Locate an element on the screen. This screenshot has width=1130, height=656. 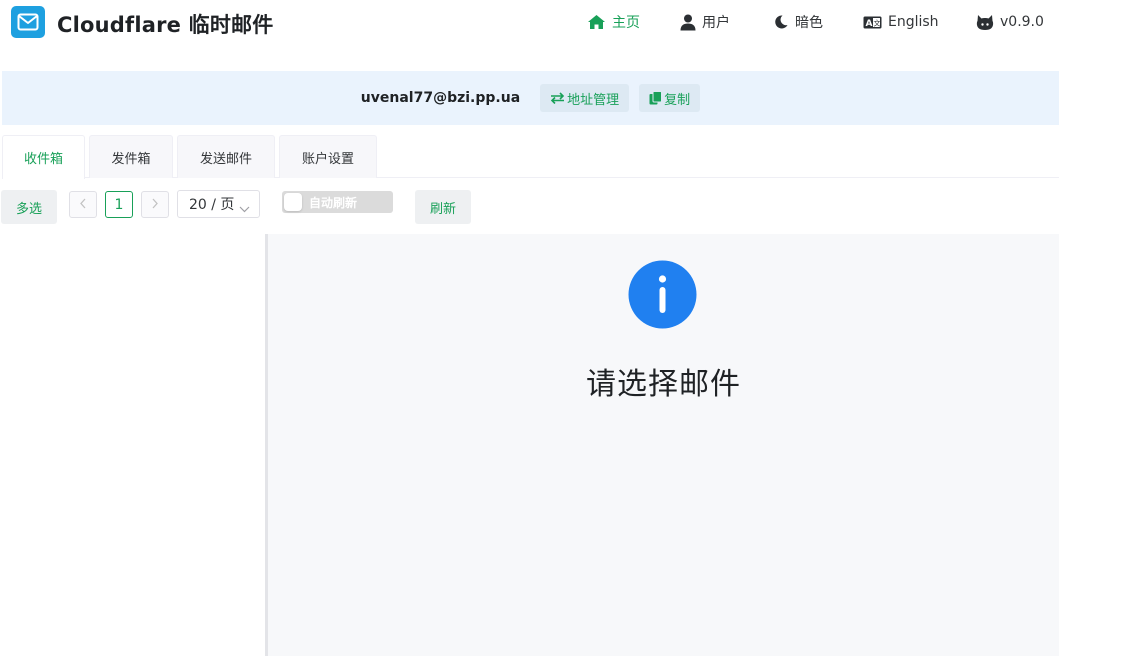
next-page-button is located at coordinates (155, 204).